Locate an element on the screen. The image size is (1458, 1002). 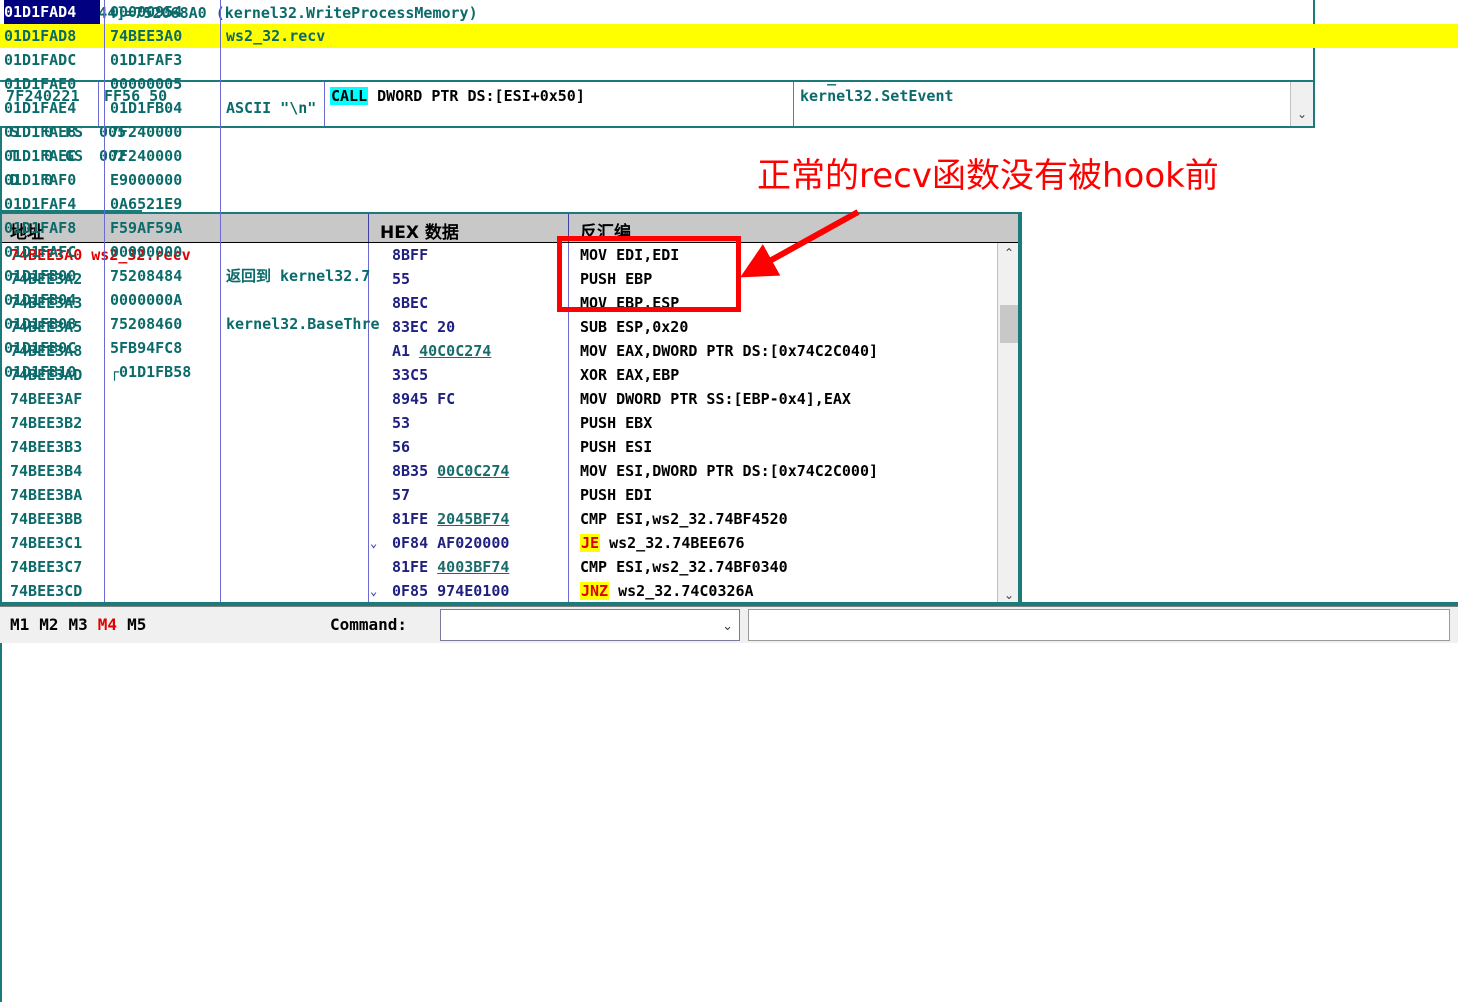
bottom-status-bar: M1 M2 M3 M4 M5 Command: ⌄ is located at coordinates (729, 624).